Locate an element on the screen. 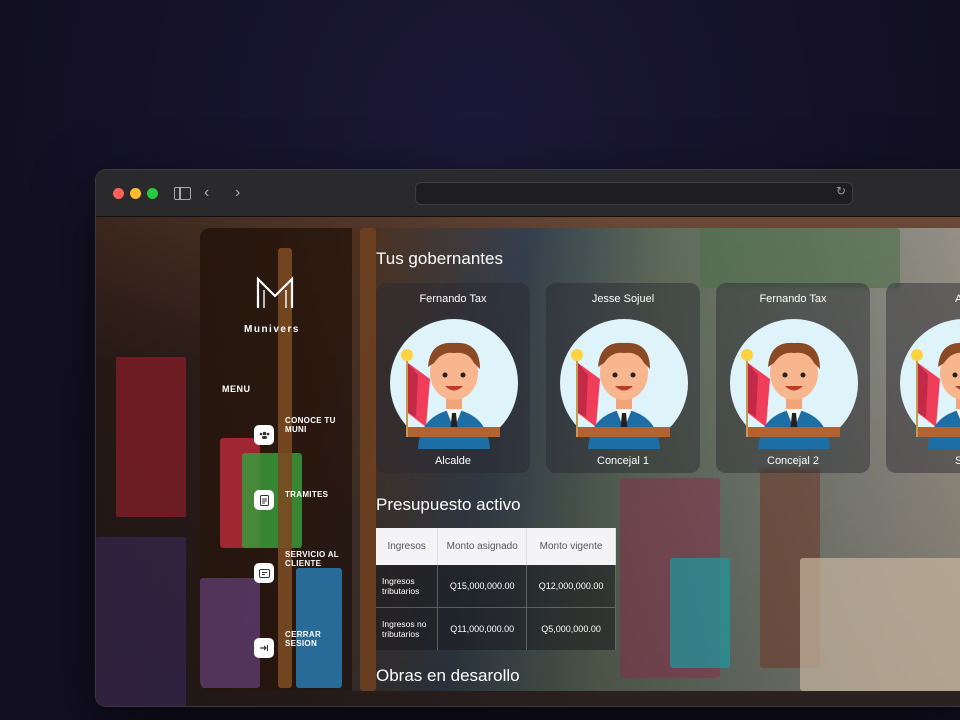  table-cell: Q5,000,000.00 is located at coordinates (571, 628).